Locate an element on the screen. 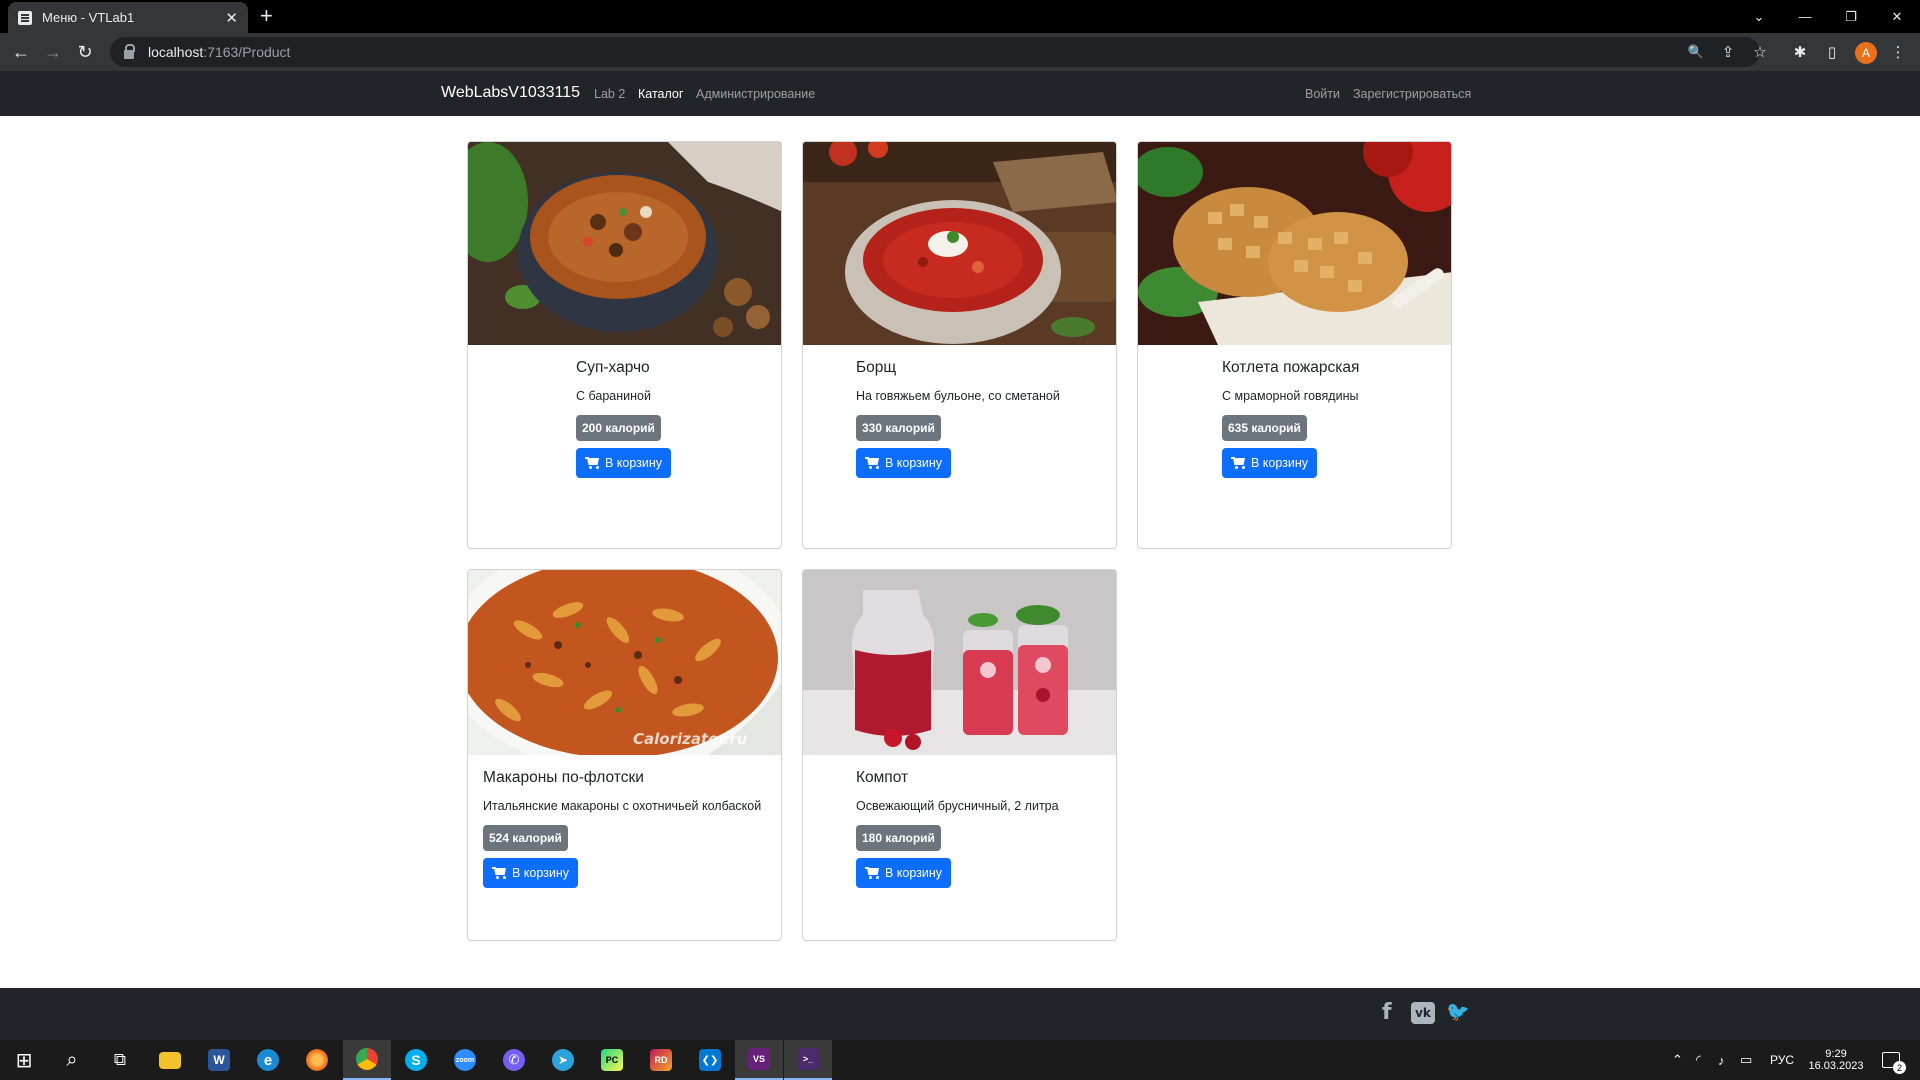 The image size is (1920, 1080). taskbar-app-chrome is located at coordinates (367, 1060).